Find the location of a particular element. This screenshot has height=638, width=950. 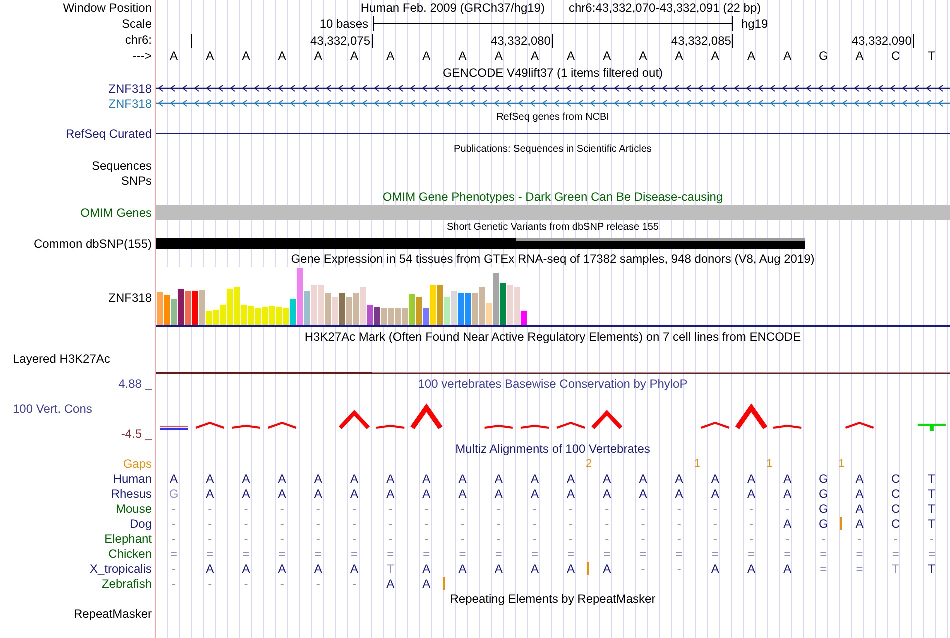

axis-min: -4.5 _ is located at coordinates (137, 434).